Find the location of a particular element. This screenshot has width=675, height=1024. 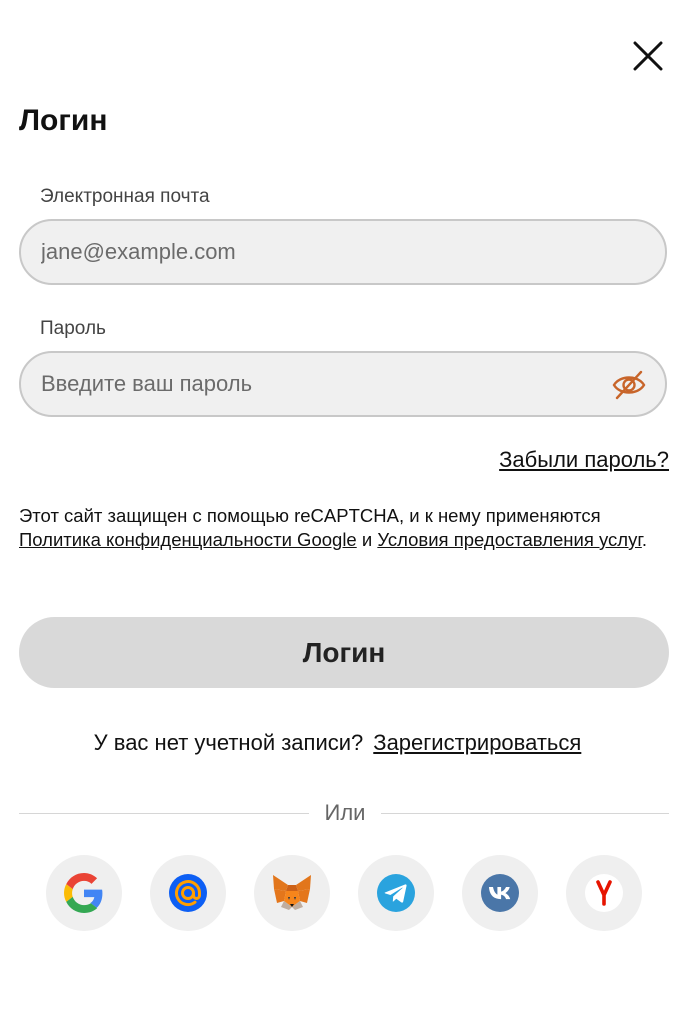

telegram-icon is located at coordinates (396, 893).